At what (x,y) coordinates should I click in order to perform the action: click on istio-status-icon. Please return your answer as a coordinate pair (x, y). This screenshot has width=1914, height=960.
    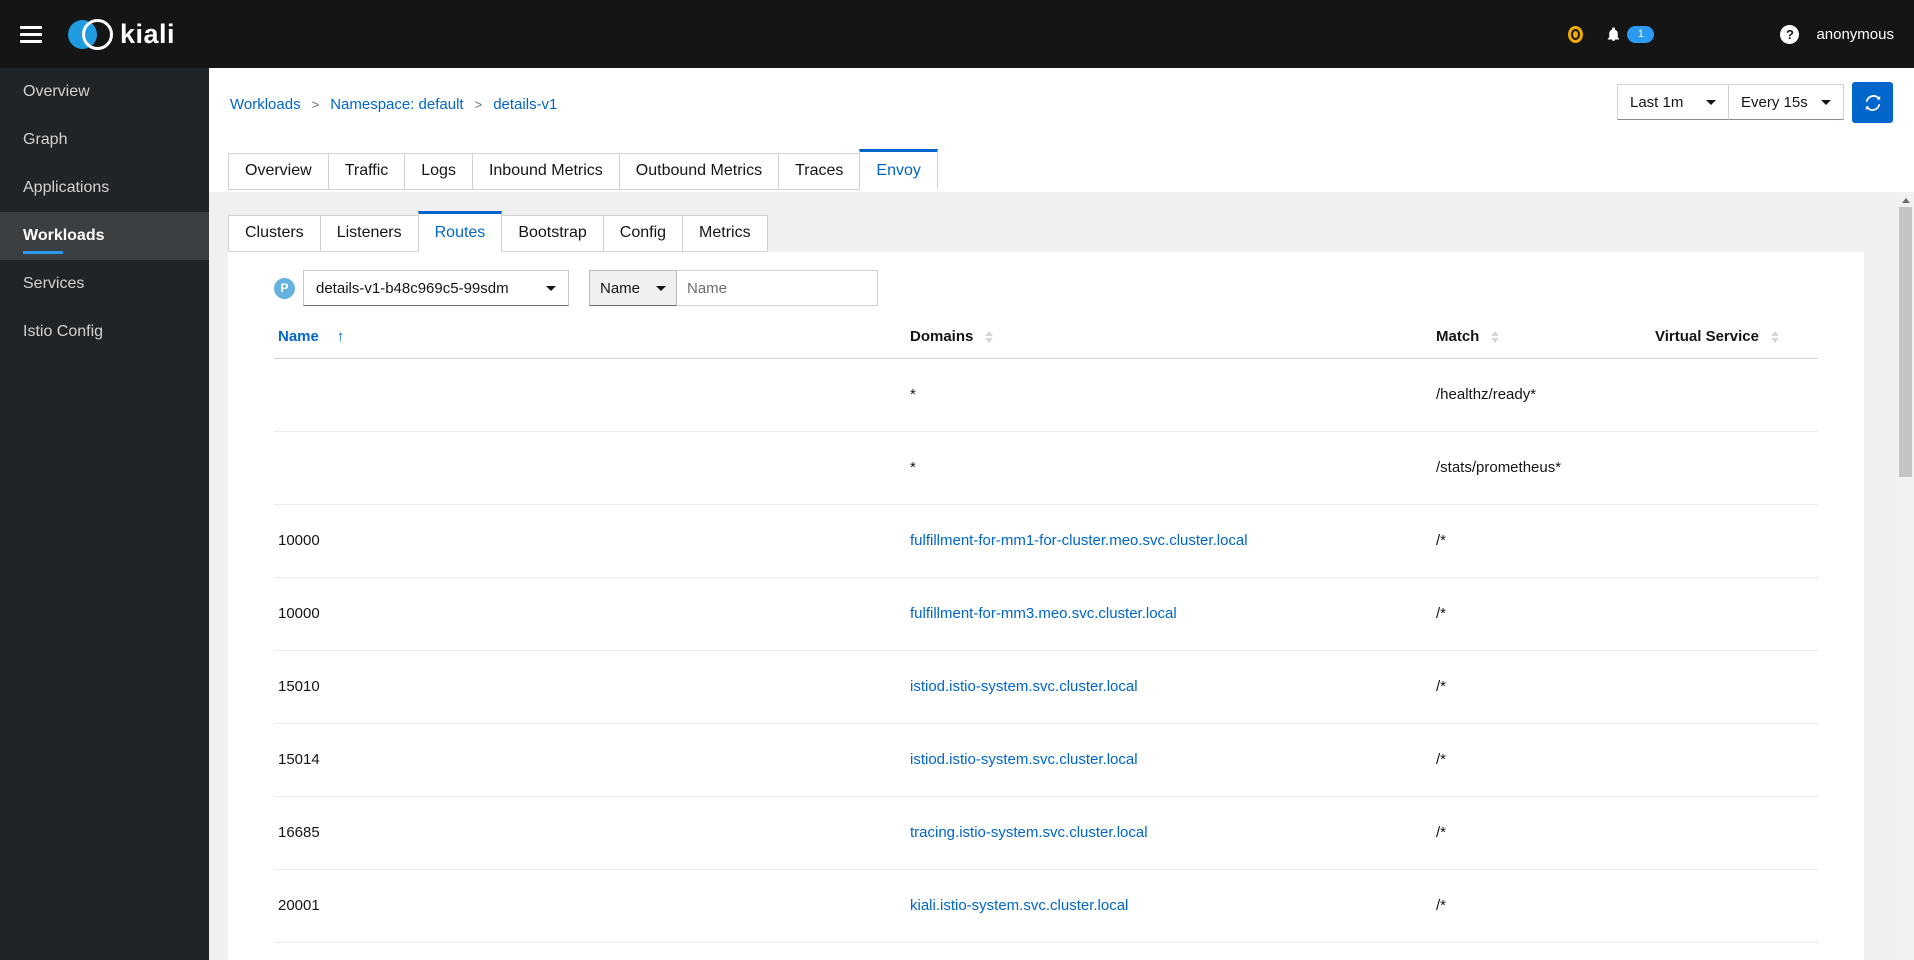
    Looking at the image, I should click on (1576, 34).